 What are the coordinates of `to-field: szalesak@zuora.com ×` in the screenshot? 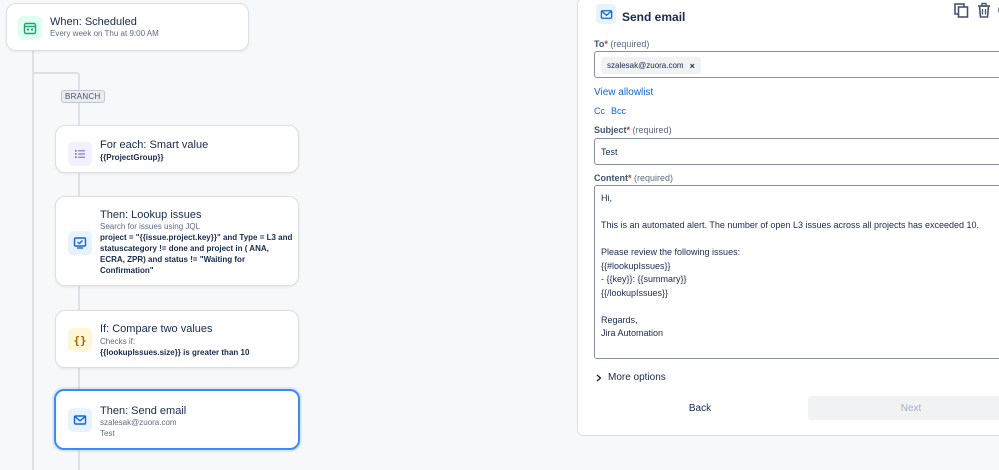 It's located at (796, 64).